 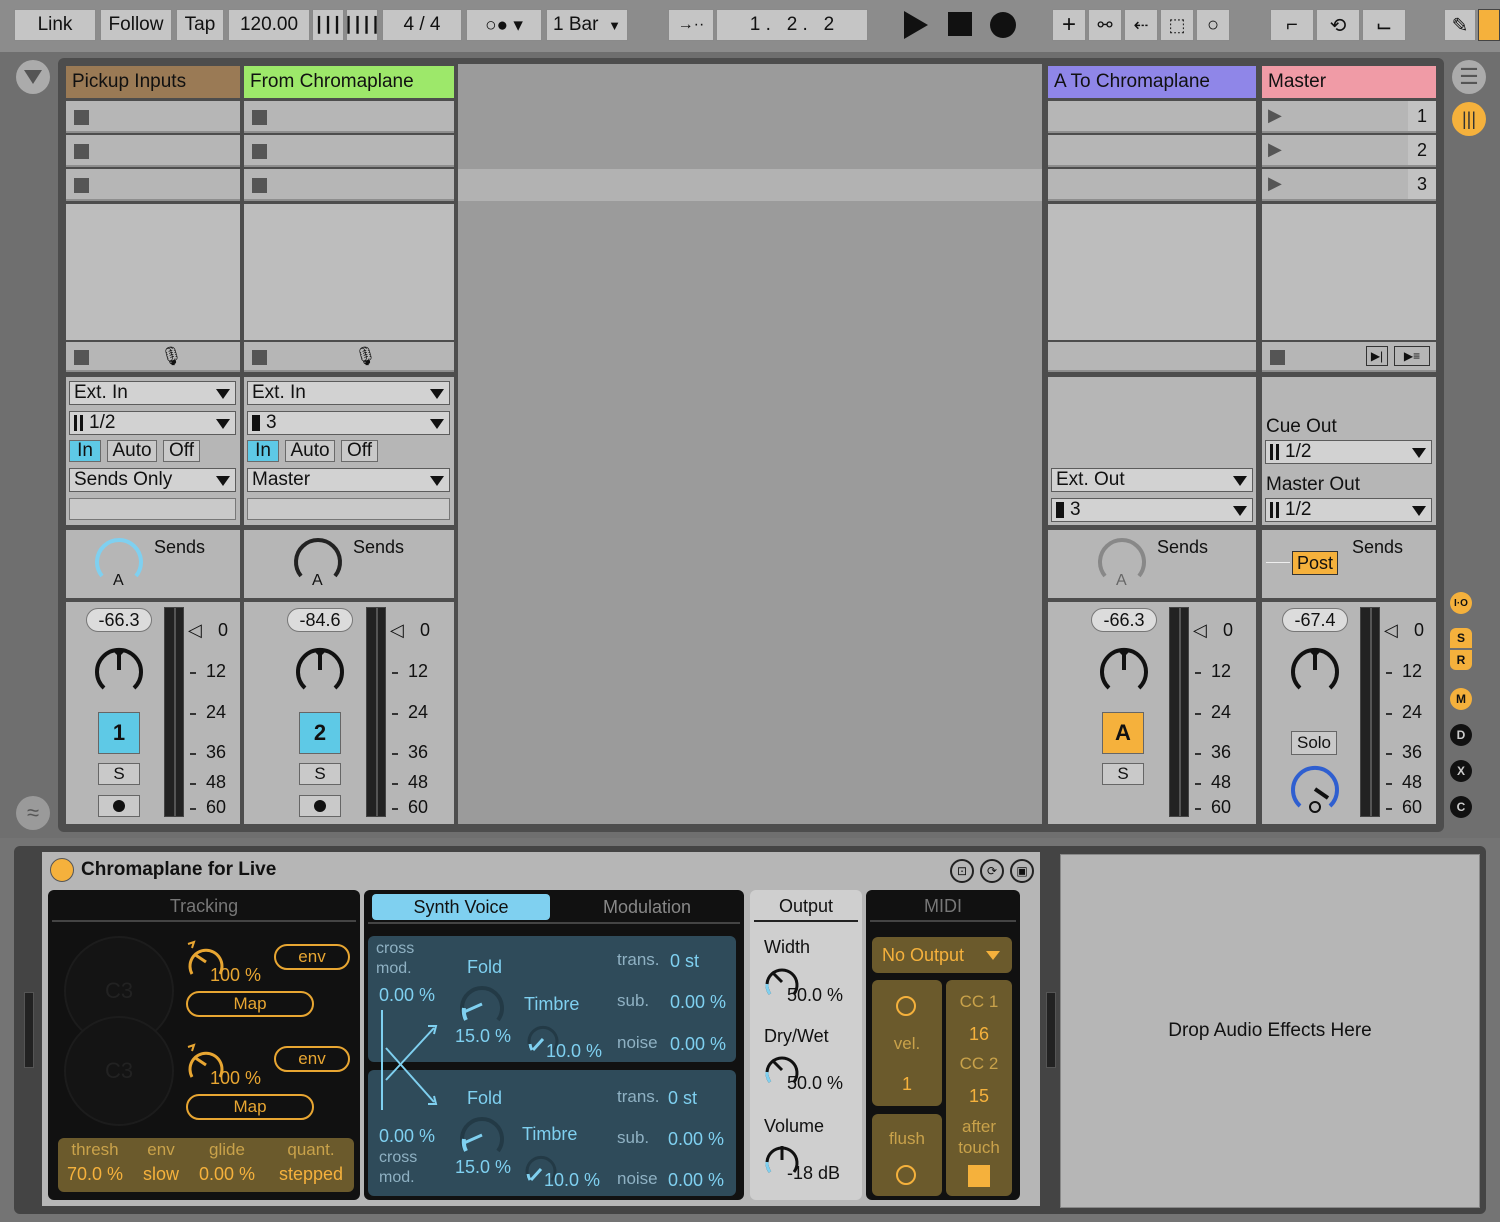 What do you see at coordinates (962, 871) in the screenshot?
I see `device-layout-icon: ⊡` at bounding box center [962, 871].